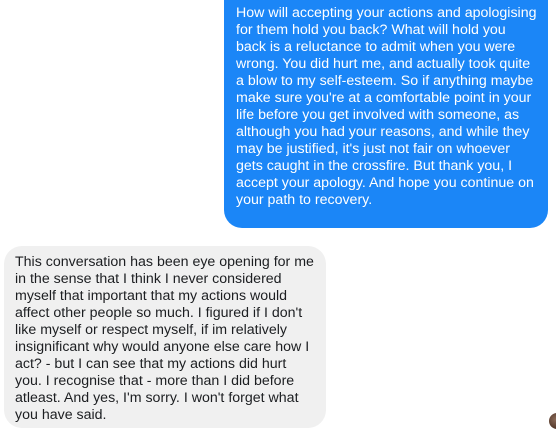 The width and height of the screenshot is (556, 439). Describe the element at coordinates (552, 421) in the screenshot. I see `read-receipt-avatar` at that location.